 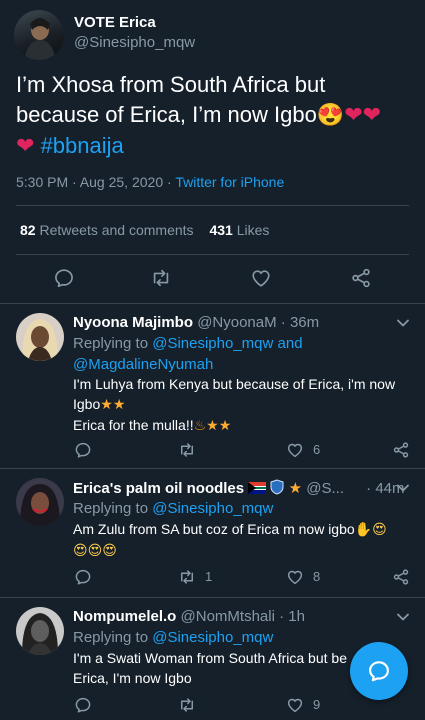 I want to click on retweets-stat: 82 Retweets and comments, so click(x=108, y=230).